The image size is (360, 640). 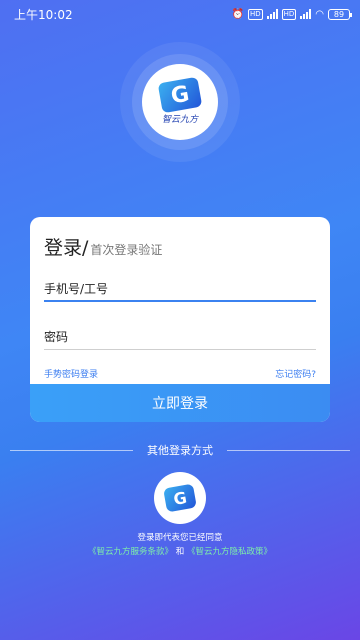 I want to click on other-login-divider: 其他登录方式, so click(x=180, y=450).